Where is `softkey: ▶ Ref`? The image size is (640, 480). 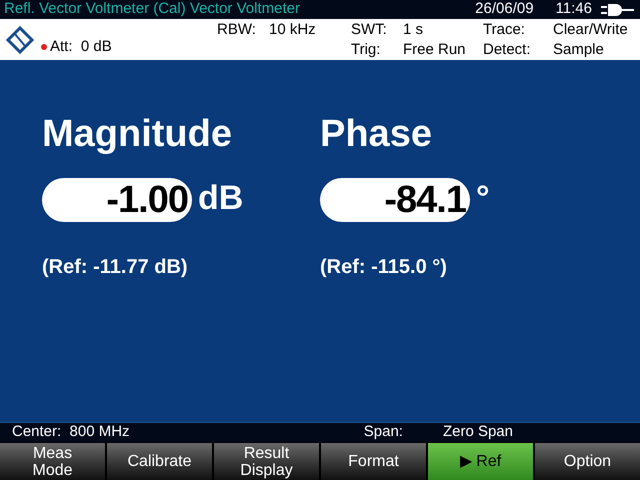
softkey: ▶ Ref is located at coordinates (480, 461).